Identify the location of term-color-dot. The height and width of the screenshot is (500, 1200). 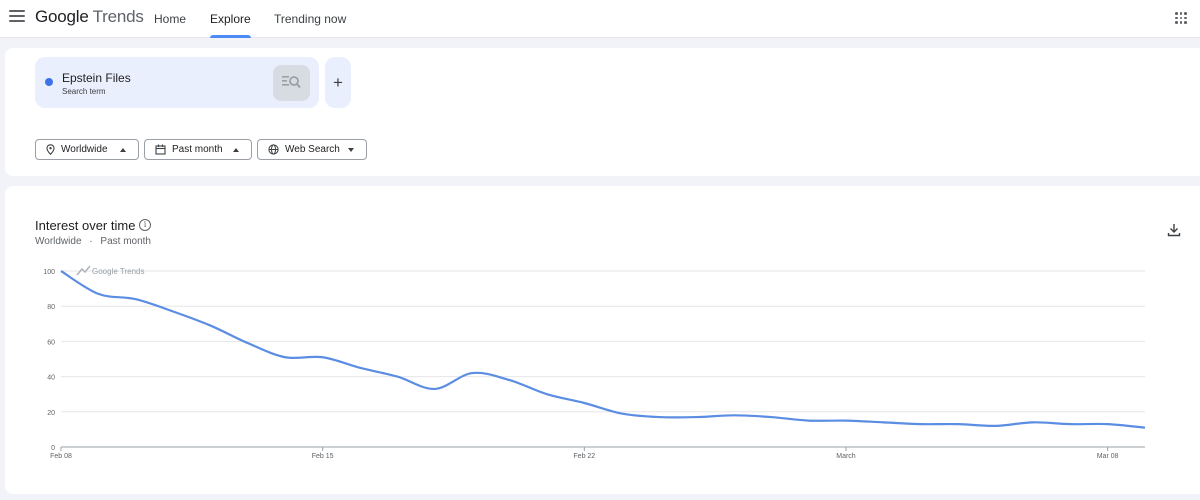
(49, 82).